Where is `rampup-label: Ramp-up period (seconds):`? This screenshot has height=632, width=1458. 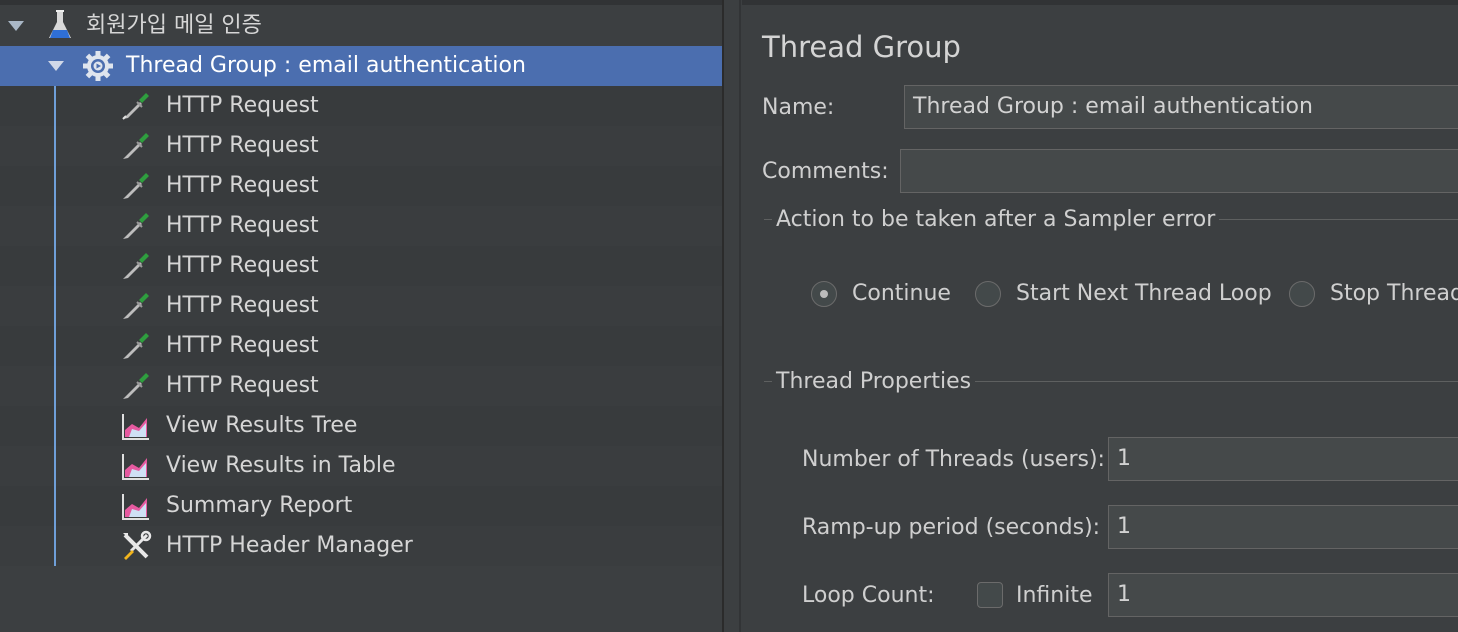 rampup-label: Ramp-up period (seconds): is located at coordinates (951, 527).